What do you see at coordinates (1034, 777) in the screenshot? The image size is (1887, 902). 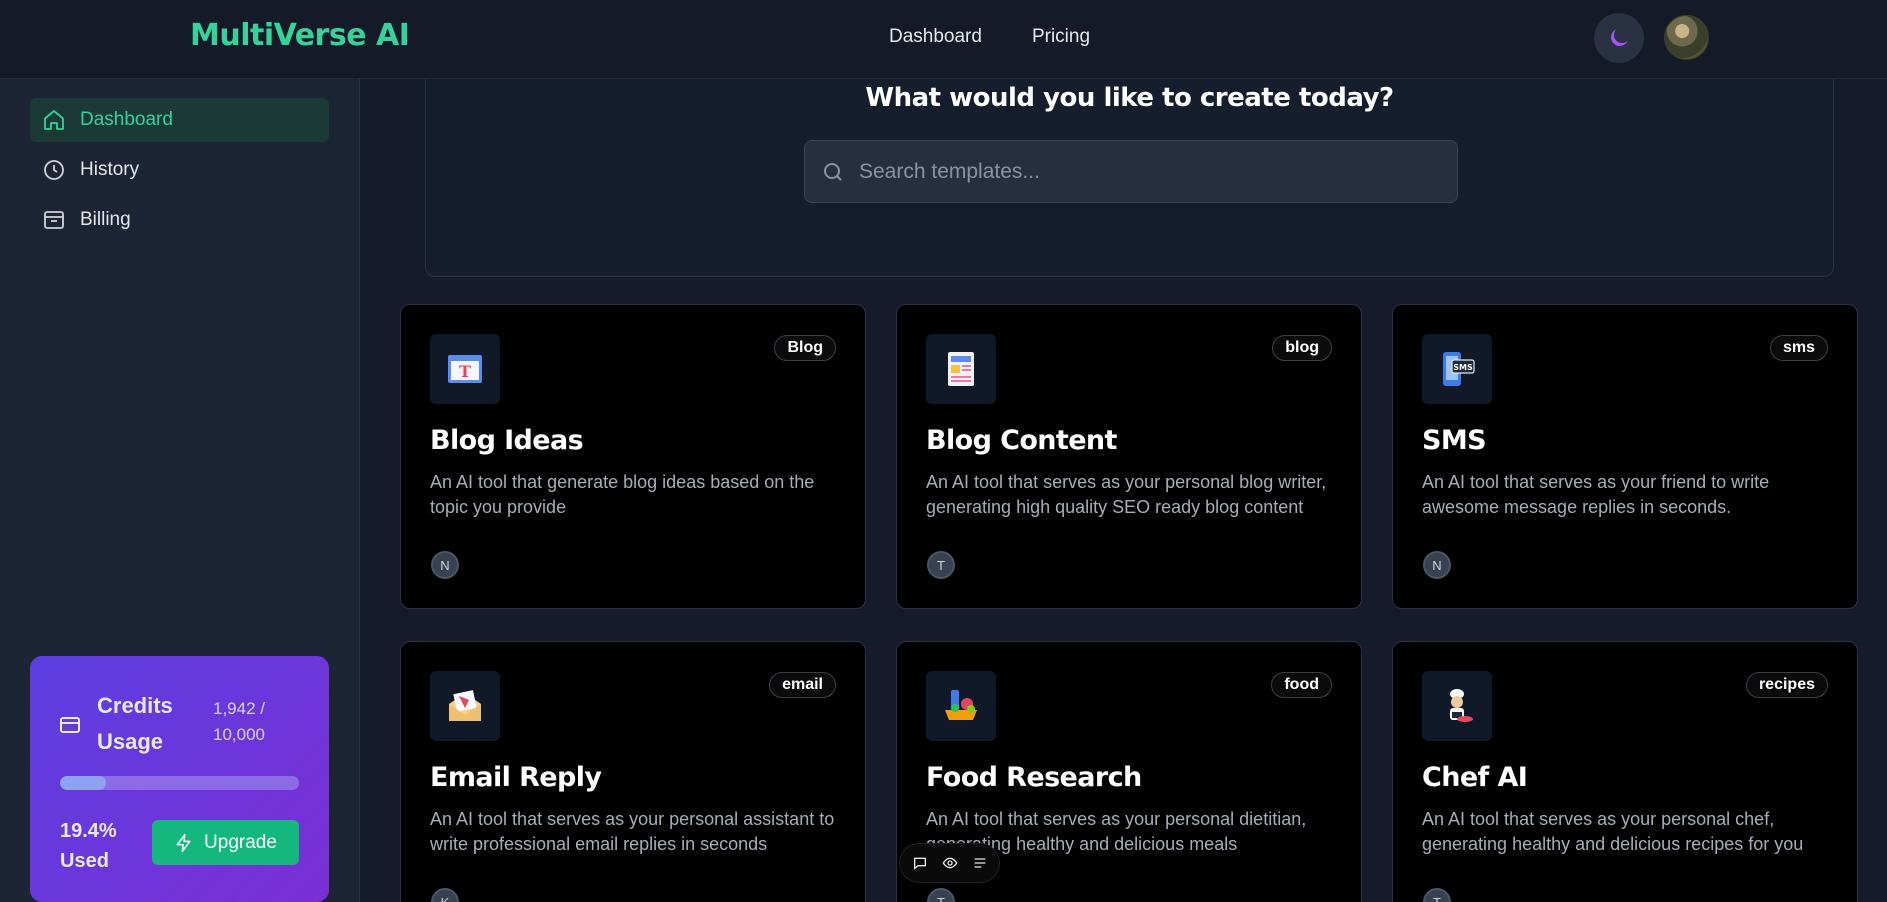 I see `card-title: Food Research` at bounding box center [1034, 777].